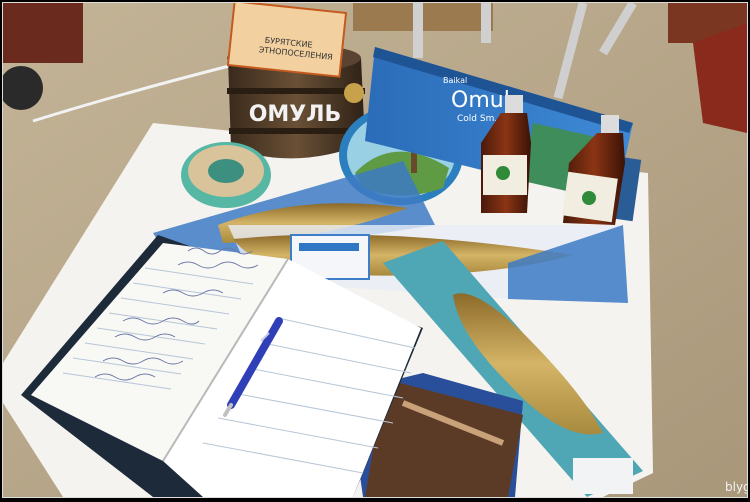 The image size is (750, 502). Describe the element at coordinates (455, 80) in the screenshot. I see `box-brand: Baikal` at that location.